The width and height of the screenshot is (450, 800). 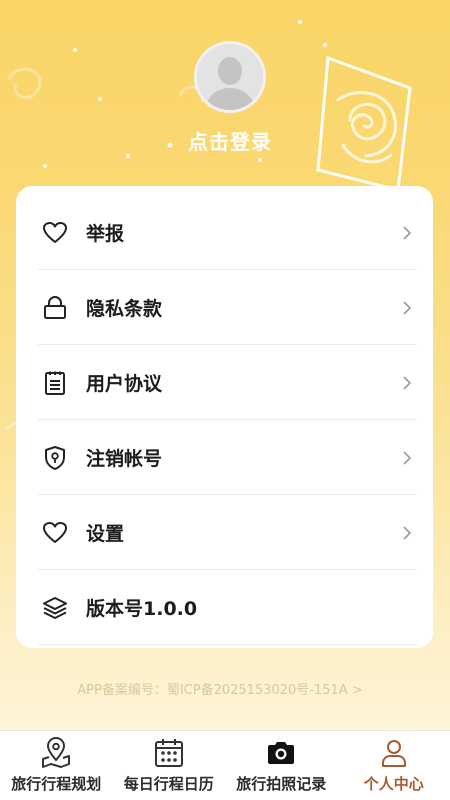 What do you see at coordinates (124, 459) in the screenshot?
I see `menu-item-label: 注销帐号` at bounding box center [124, 459].